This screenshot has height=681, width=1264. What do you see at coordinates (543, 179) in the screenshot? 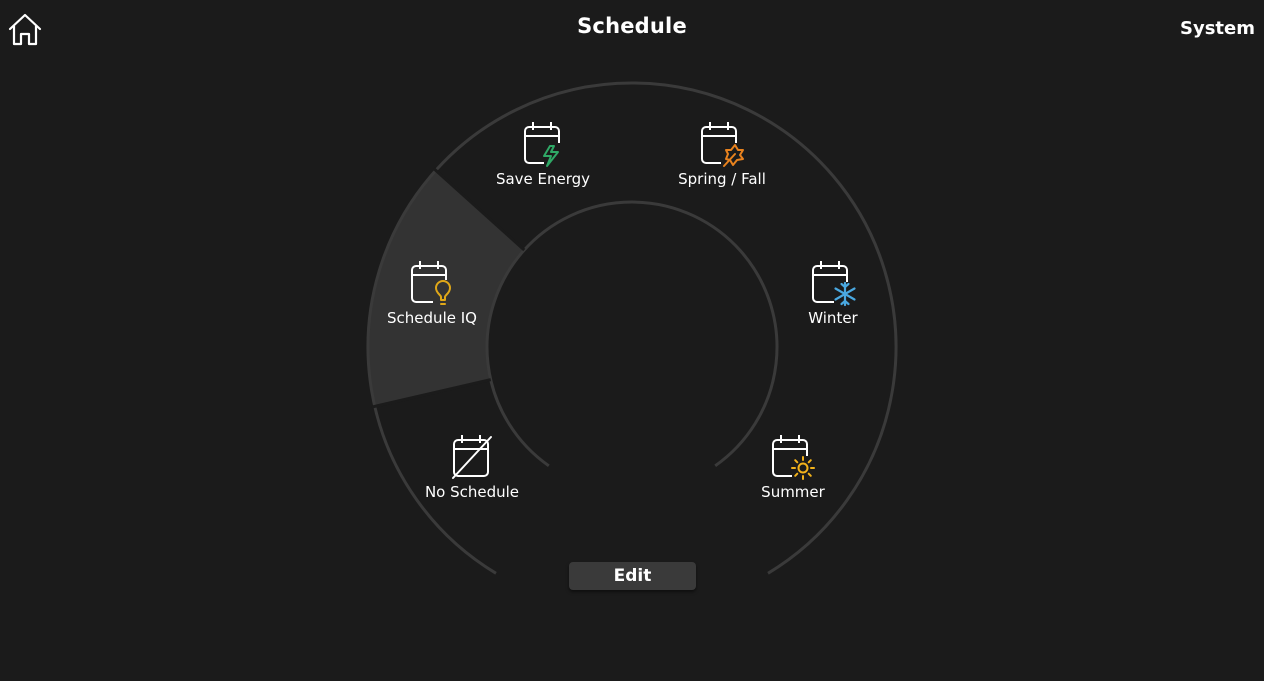
I see `mode-label: Save Energy` at bounding box center [543, 179].